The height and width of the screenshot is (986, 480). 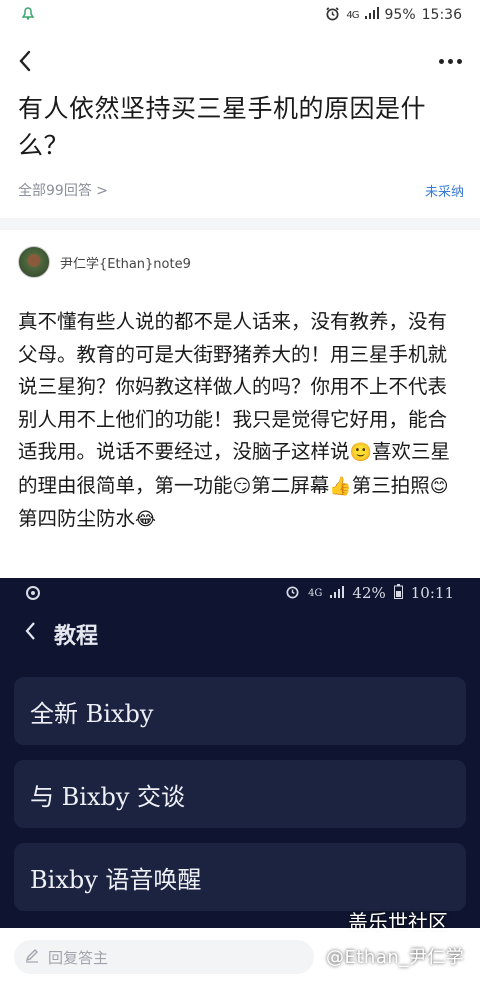 I want to click on notification-icon, so click(x=28, y=15).